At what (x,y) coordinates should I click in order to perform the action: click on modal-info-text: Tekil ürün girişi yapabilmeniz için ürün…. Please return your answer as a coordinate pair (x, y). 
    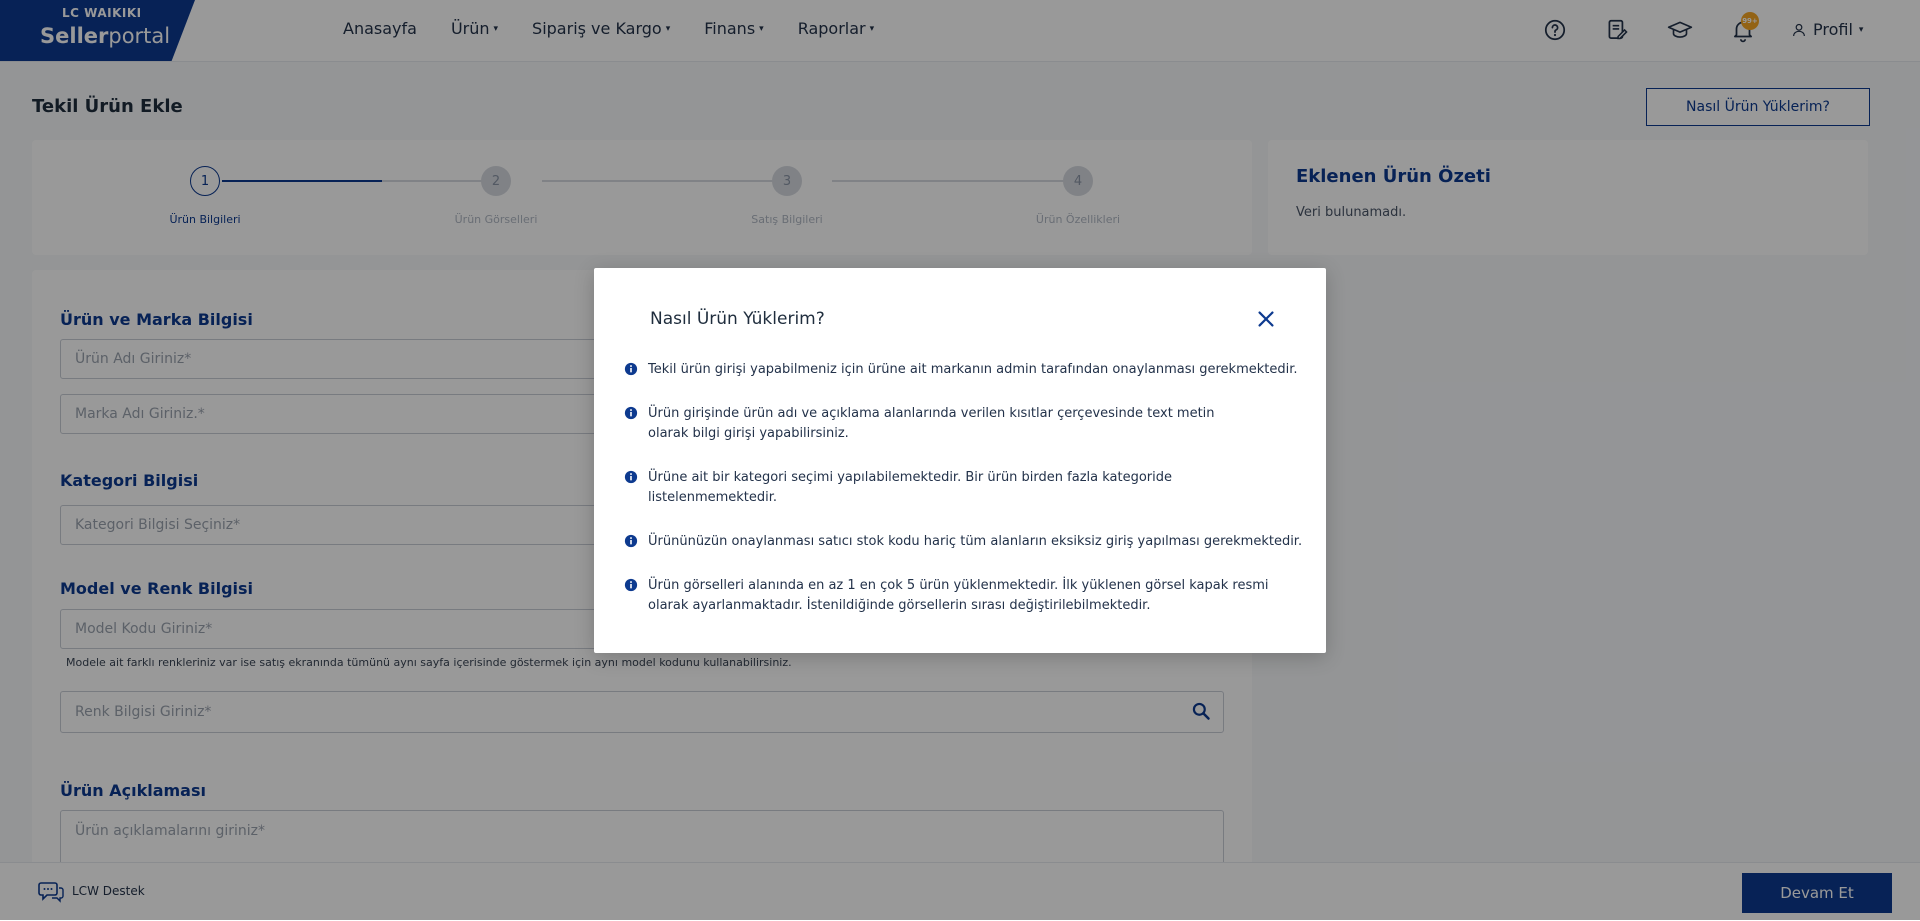
    Looking at the image, I should click on (973, 369).